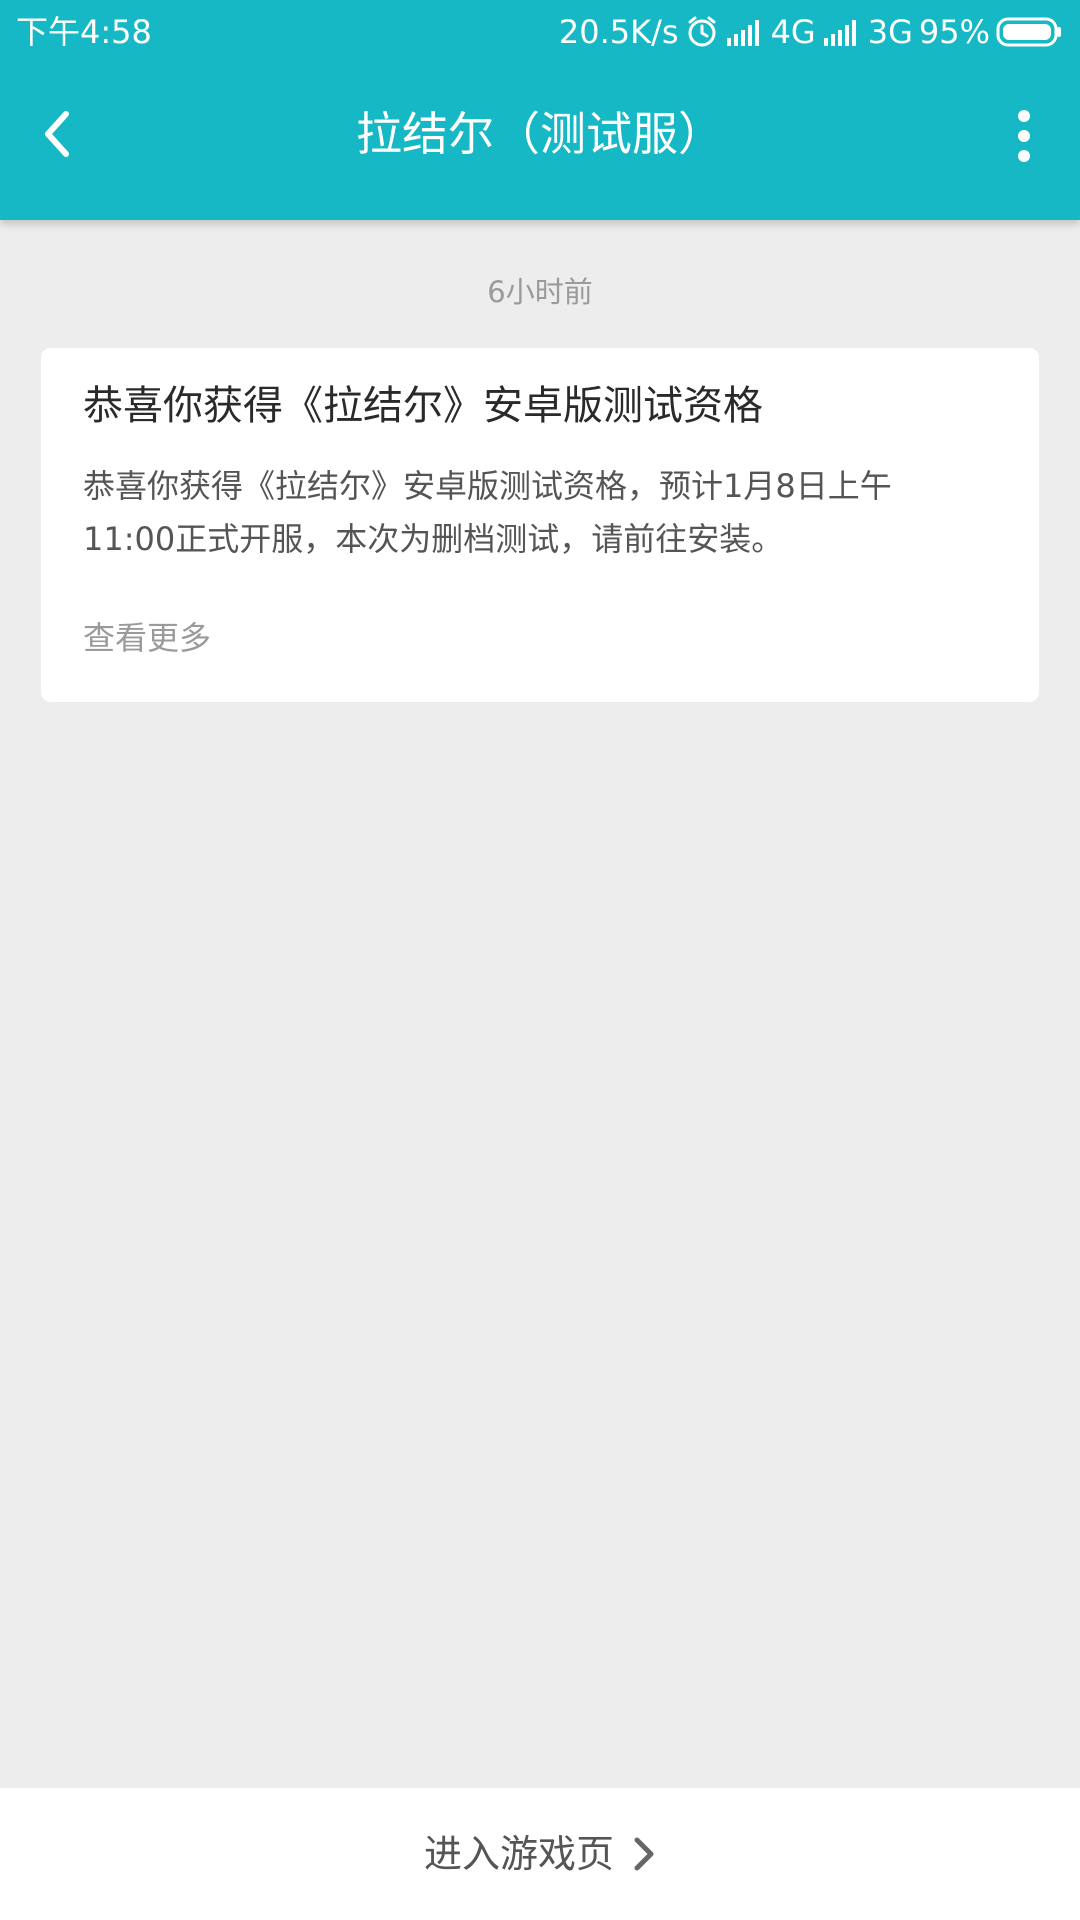 This screenshot has width=1080, height=1920. Describe the element at coordinates (618, 32) in the screenshot. I see `network-speed: 20.5K/s` at that location.